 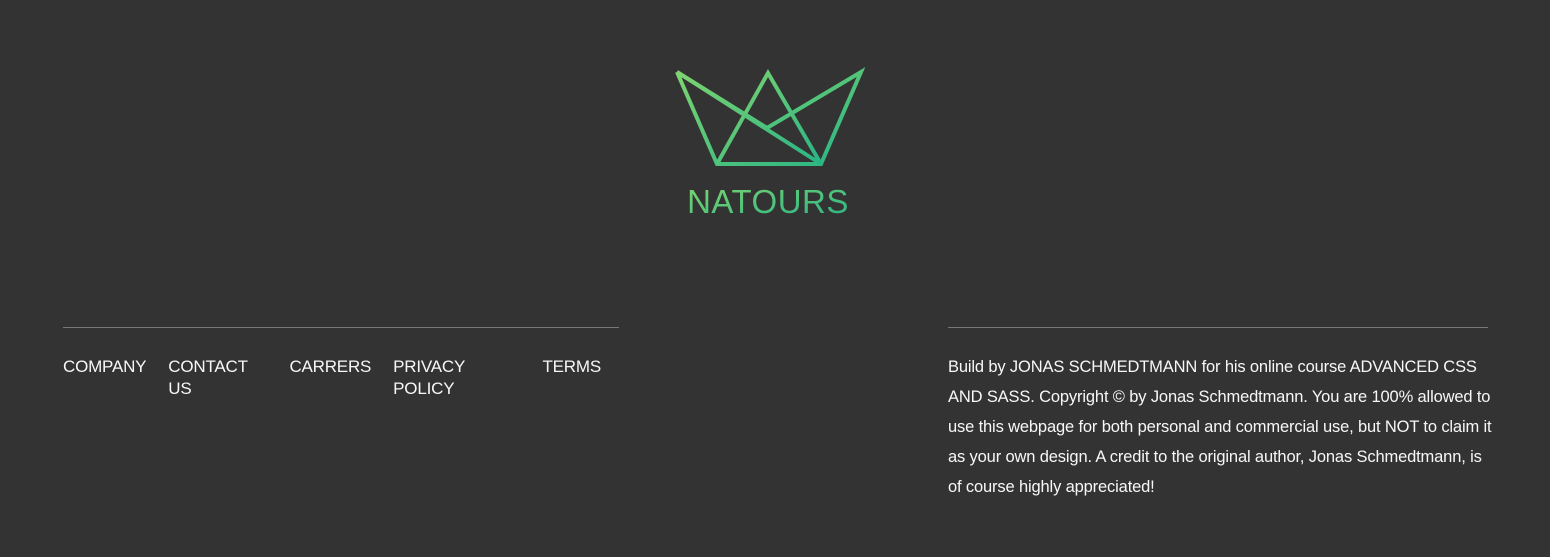 I want to click on nav-item-carrers: CARRERS, so click(x=330, y=378).